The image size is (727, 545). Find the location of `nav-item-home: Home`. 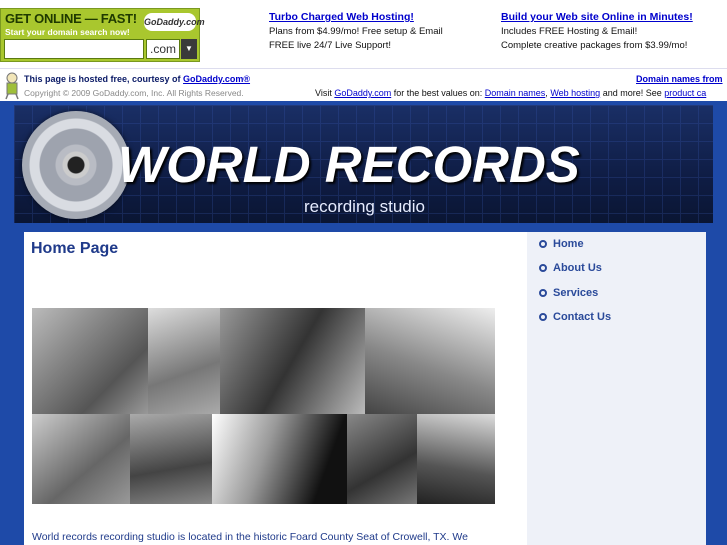

nav-item-home: Home is located at coordinates (561, 244).